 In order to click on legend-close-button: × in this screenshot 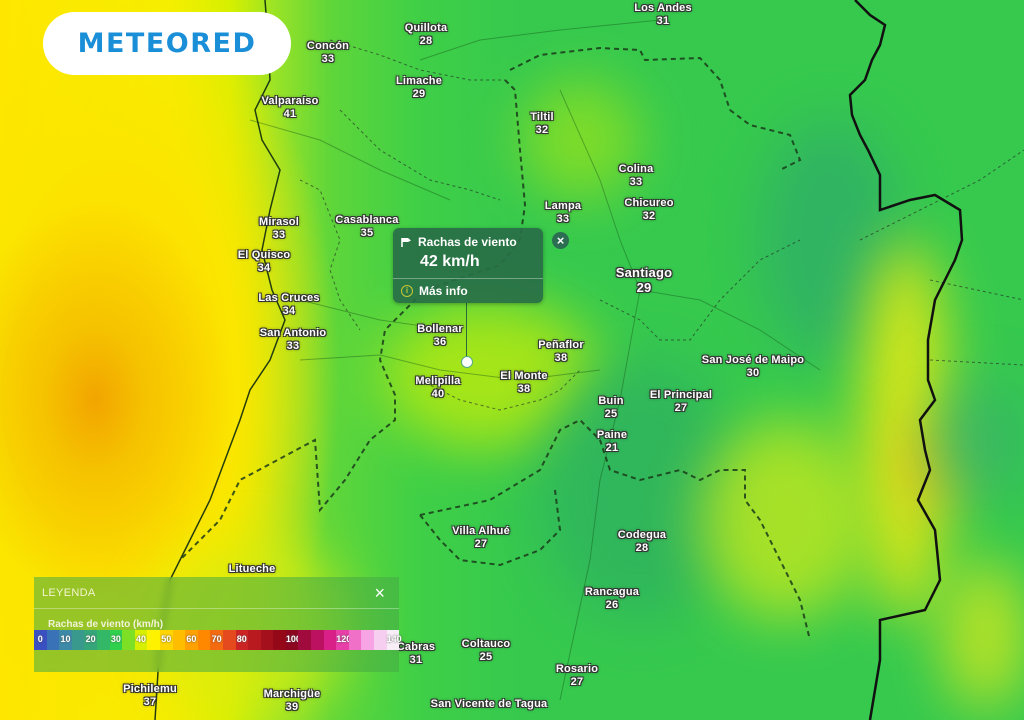, I will do `click(379, 593)`.